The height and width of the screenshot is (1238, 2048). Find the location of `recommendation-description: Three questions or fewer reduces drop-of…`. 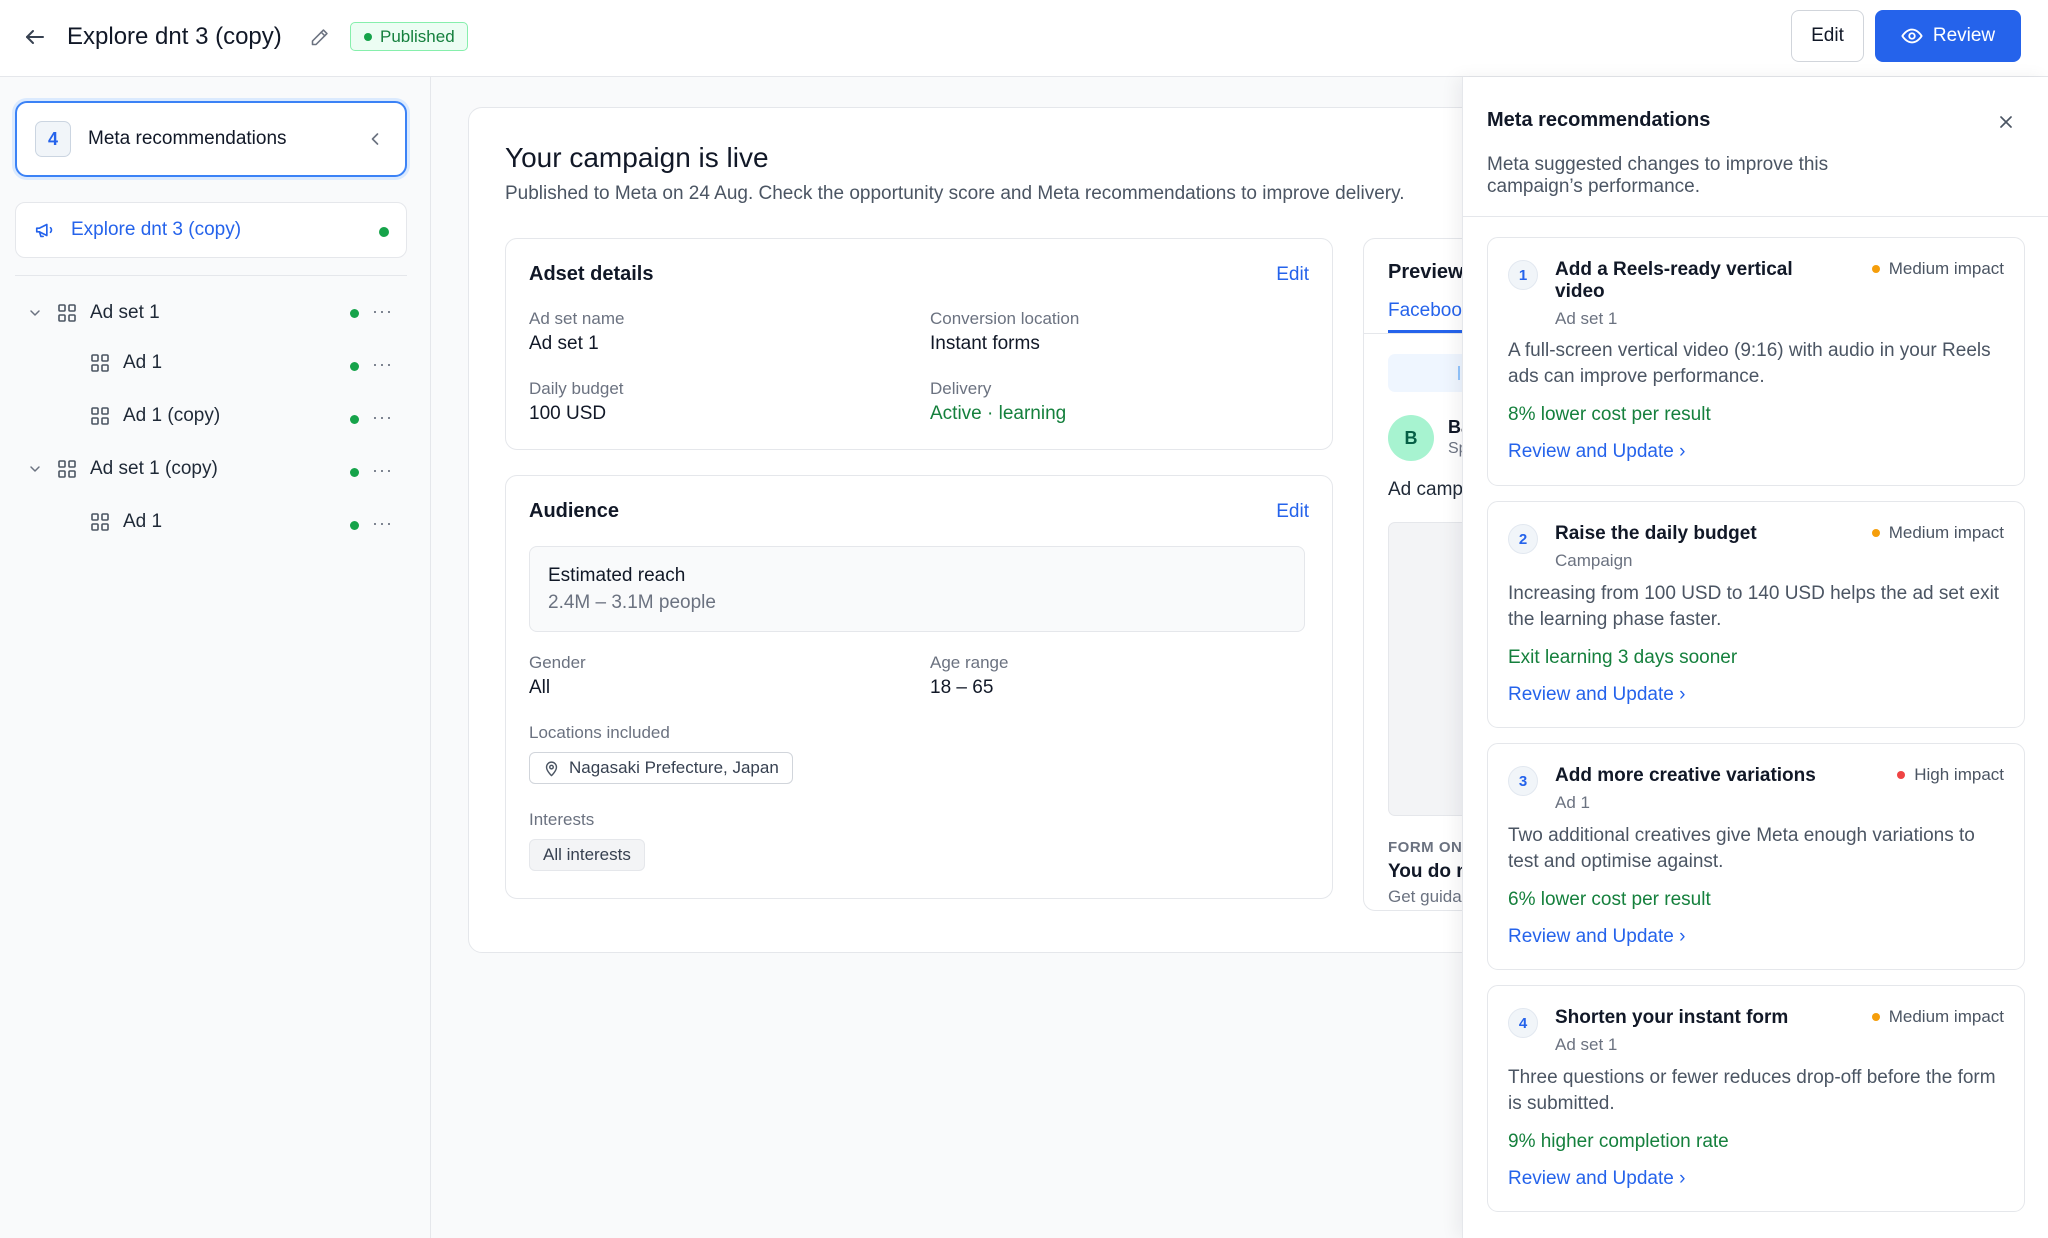

recommendation-description: Three questions or fewer reduces drop-of… is located at coordinates (1752, 1090).